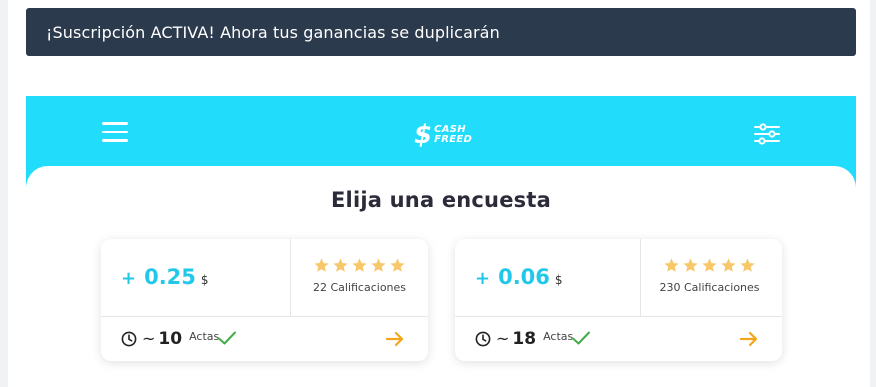 The height and width of the screenshot is (387, 876). What do you see at coordinates (873, 193) in the screenshot?
I see `page-right-edge` at bounding box center [873, 193].